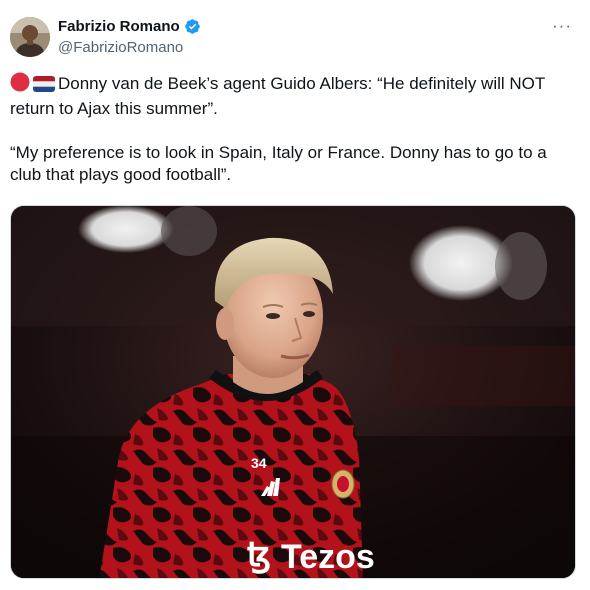  What do you see at coordinates (119, 26) in the screenshot?
I see `author-display-name: Fabrizio Romano` at bounding box center [119, 26].